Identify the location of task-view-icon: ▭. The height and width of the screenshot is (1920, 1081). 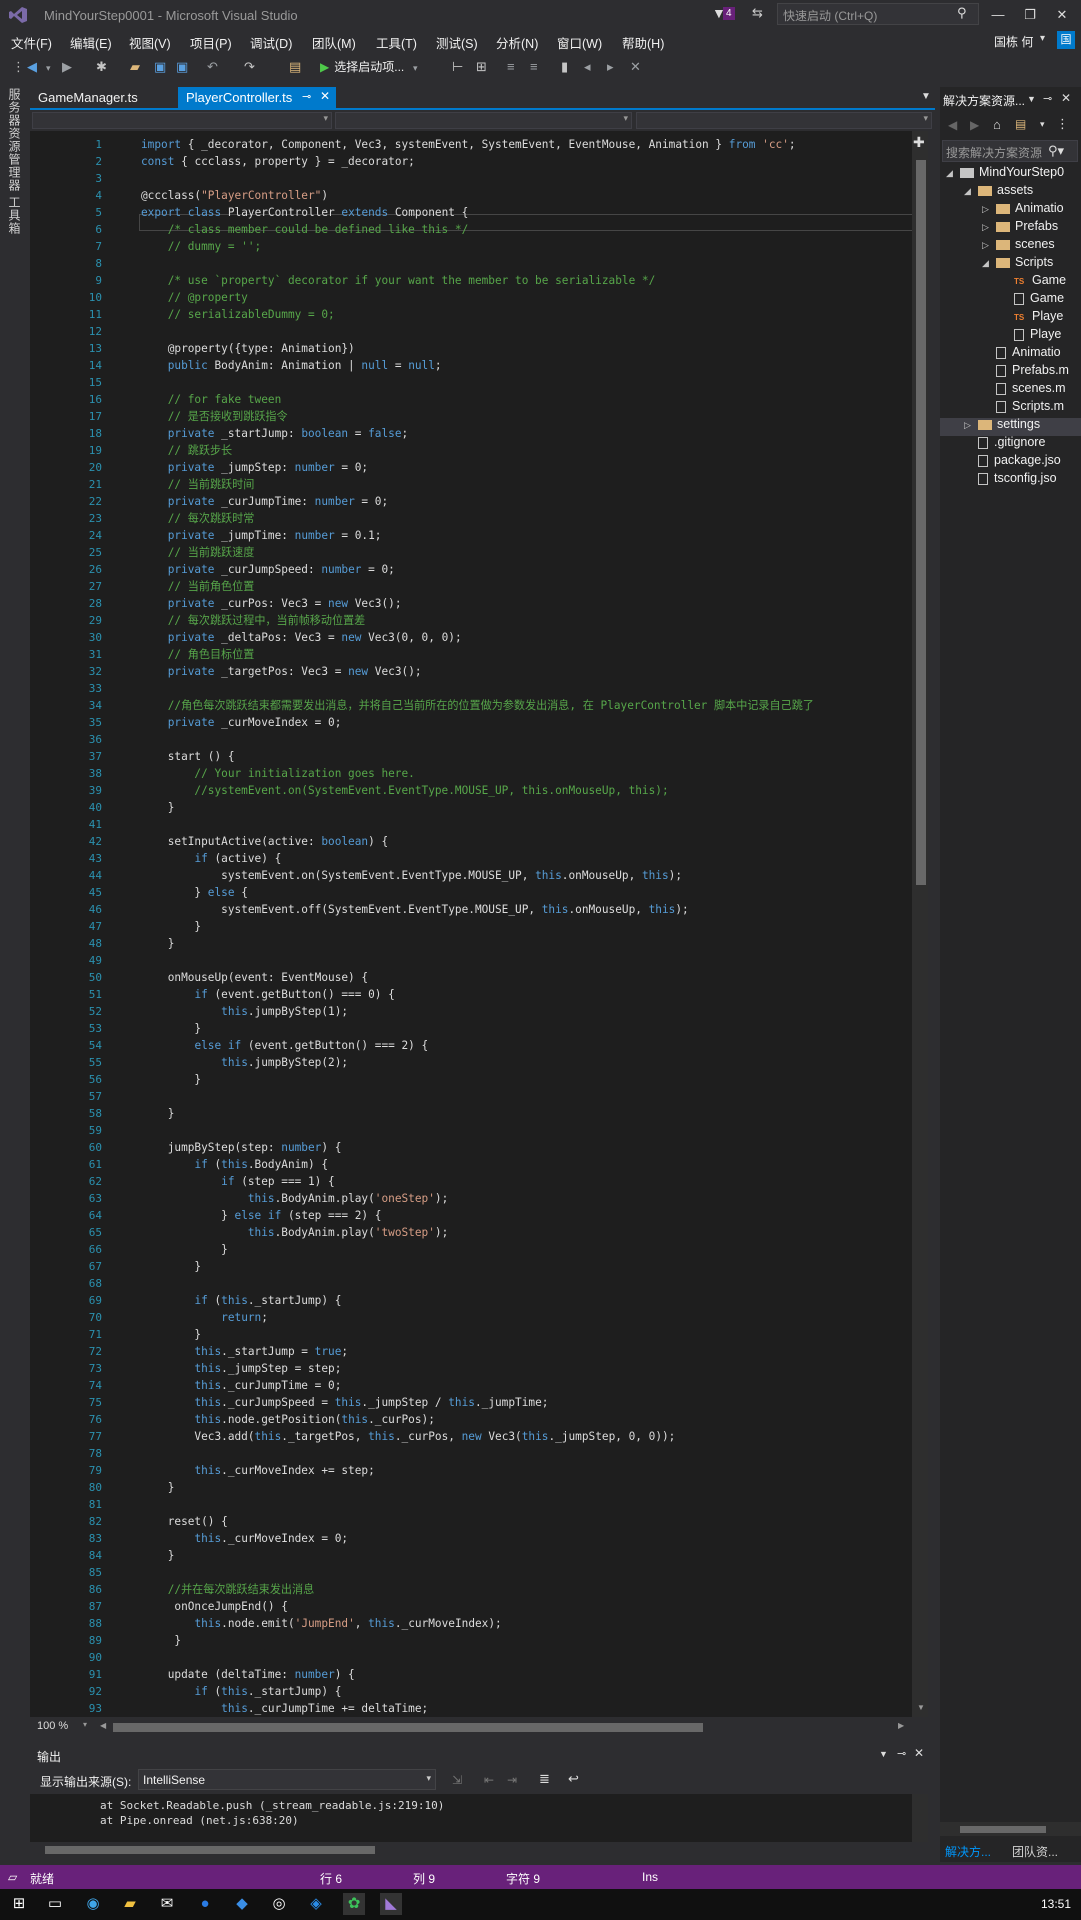
(55, 1904).